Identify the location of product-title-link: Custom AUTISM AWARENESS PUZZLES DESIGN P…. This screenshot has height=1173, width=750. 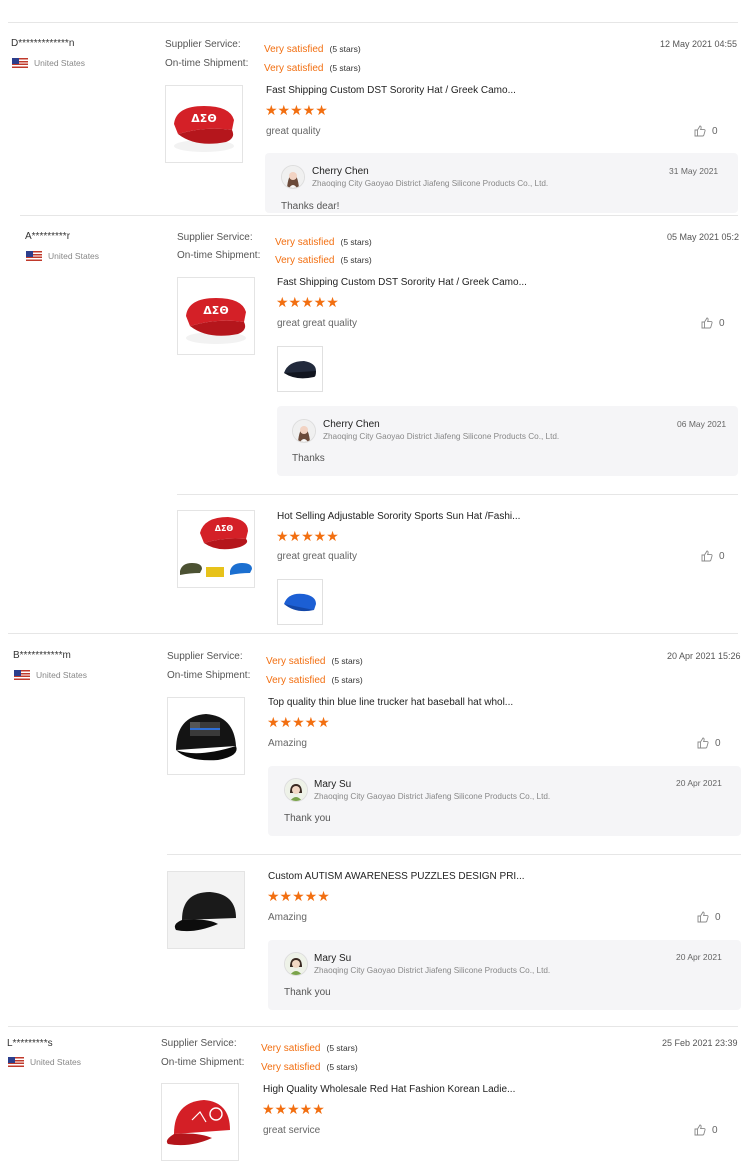
(396, 876).